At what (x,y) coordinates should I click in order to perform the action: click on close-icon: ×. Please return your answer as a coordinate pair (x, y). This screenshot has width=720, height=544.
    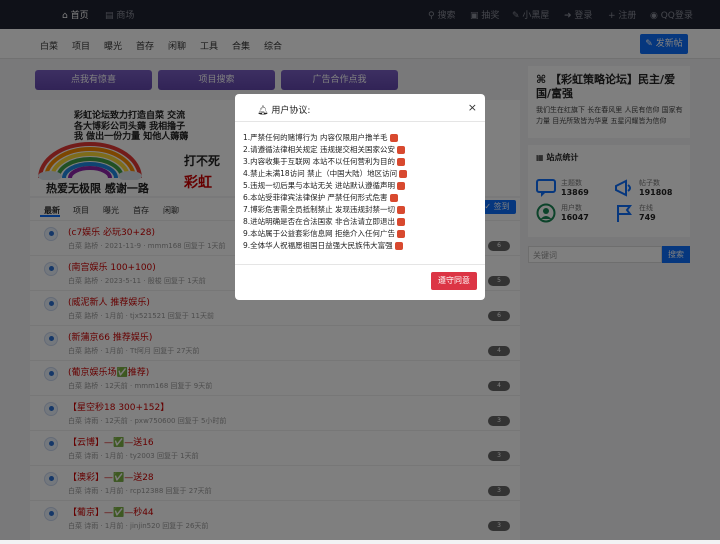
    Looking at the image, I should click on (472, 107).